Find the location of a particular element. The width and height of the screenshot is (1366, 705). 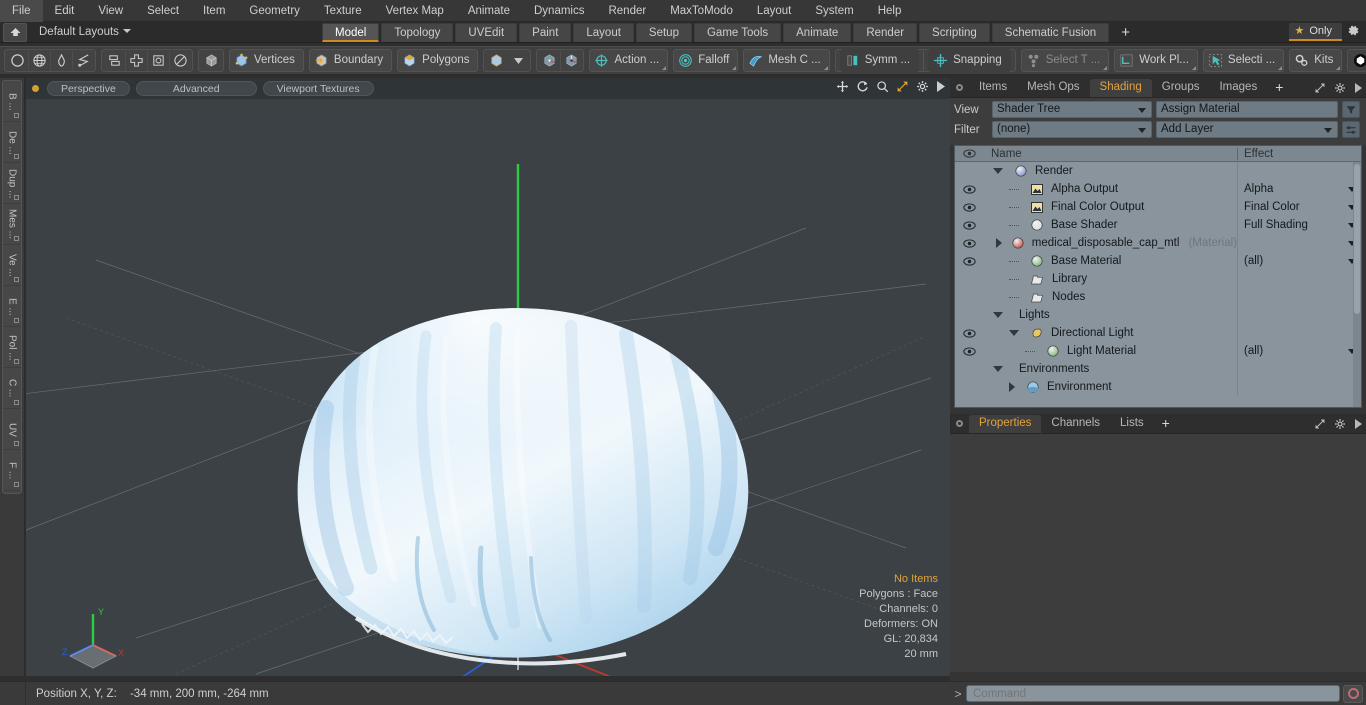

circle-icon is located at coordinates (17, 60).